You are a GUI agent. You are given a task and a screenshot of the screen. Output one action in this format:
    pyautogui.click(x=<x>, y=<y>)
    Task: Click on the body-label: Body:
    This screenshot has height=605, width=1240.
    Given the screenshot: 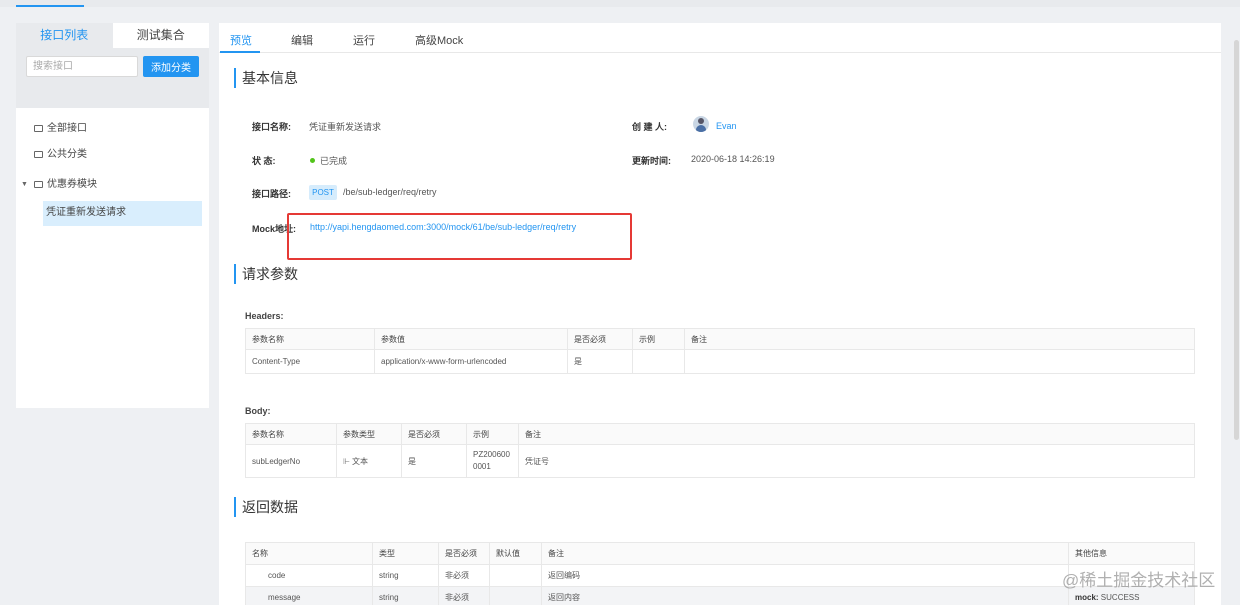 What is the action you would take?
    pyautogui.click(x=258, y=411)
    